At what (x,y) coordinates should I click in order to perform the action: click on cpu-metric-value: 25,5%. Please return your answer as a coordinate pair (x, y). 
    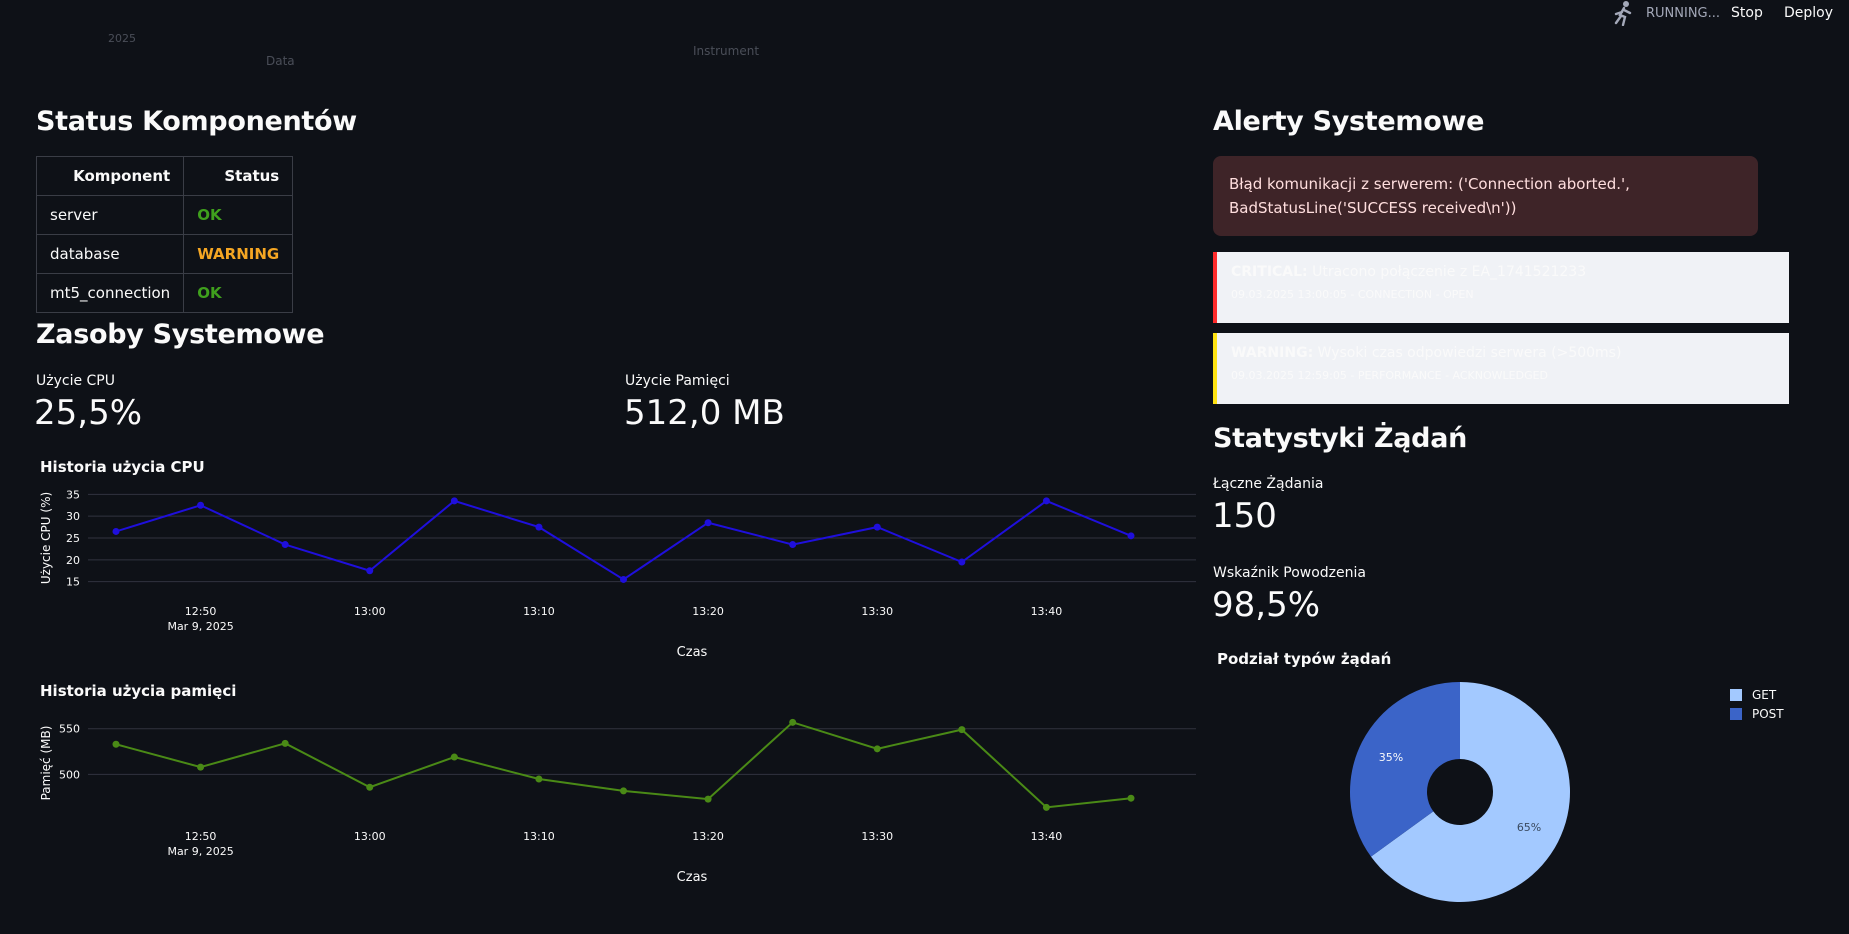
    Looking at the image, I should click on (88, 413).